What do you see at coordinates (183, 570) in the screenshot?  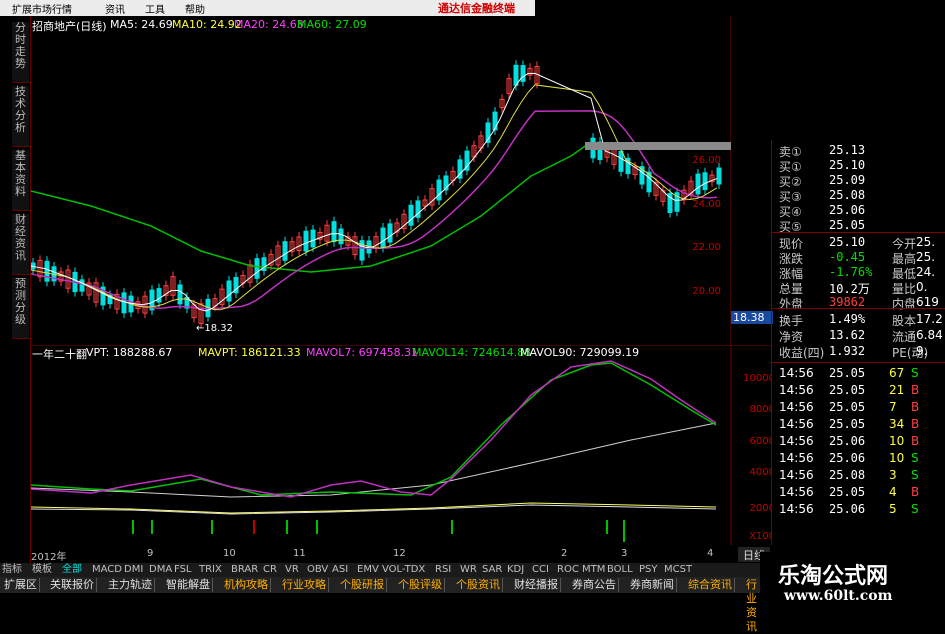 I see `indicator-tab: FSL` at bounding box center [183, 570].